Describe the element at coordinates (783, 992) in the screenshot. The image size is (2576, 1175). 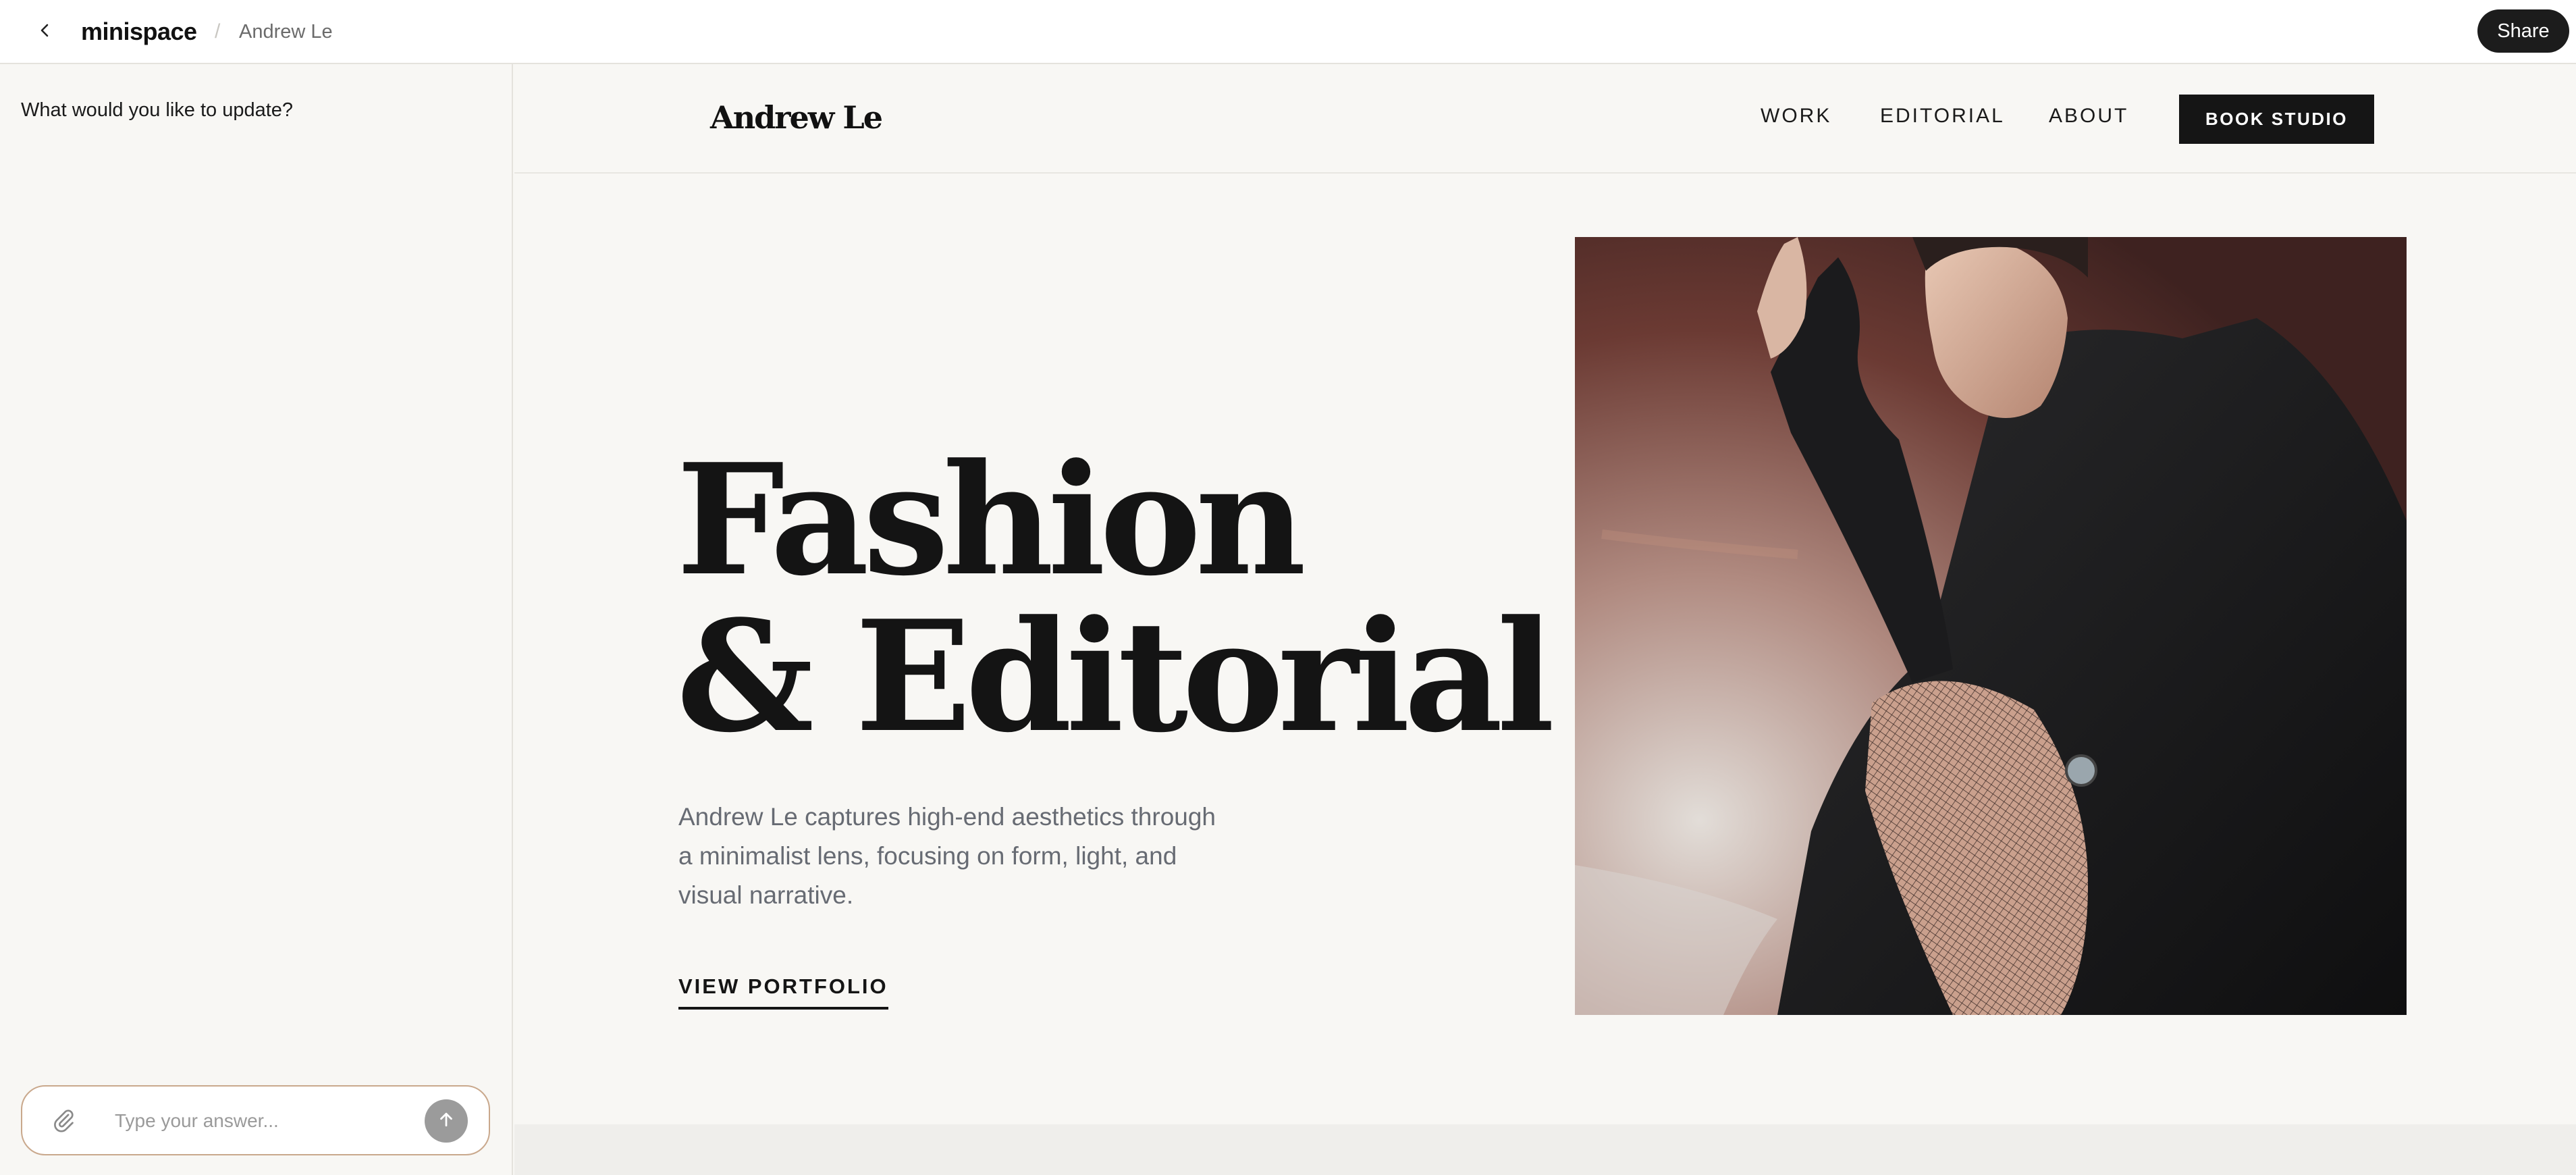
I see `view-portfolio-link: VIEW PORTFOLIO` at that location.